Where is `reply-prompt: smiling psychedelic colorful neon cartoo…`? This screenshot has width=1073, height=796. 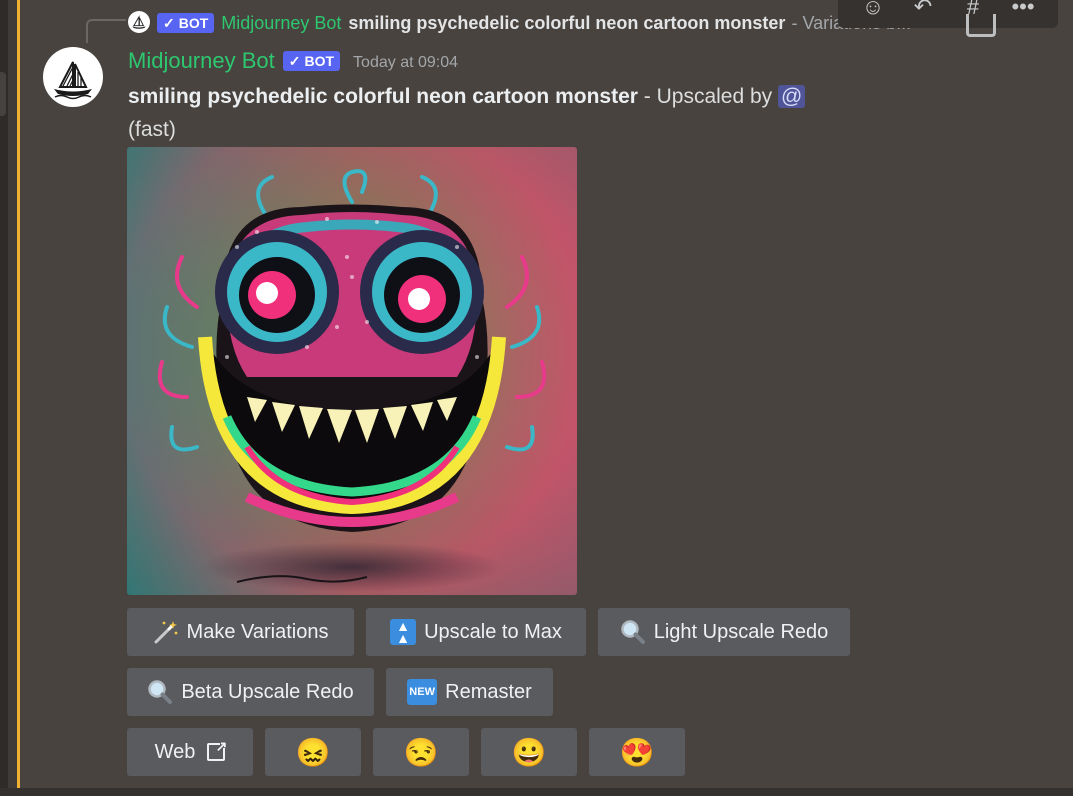
reply-prompt: smiling psychedelic colorful neon cartoo… is located at coordinates (567, 22).